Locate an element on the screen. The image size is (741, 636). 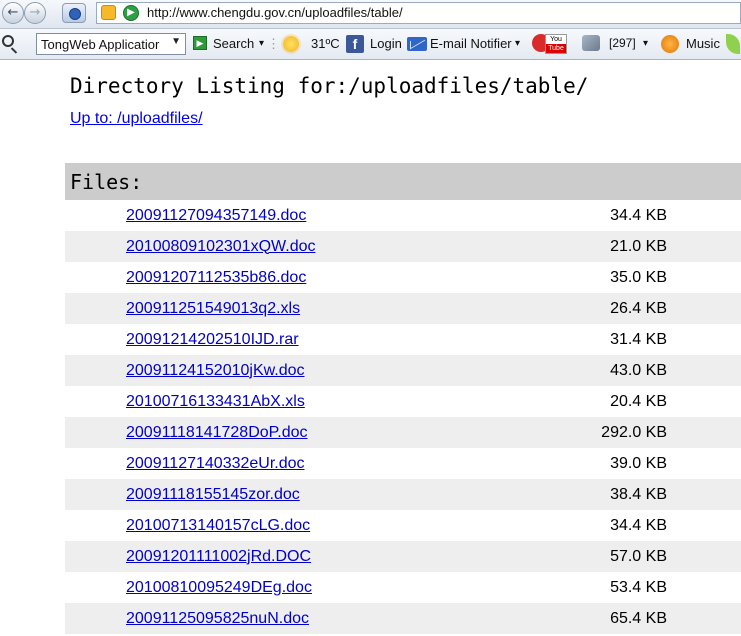
chevron-down-icon: ▼ is located at coordinates (176, 41).